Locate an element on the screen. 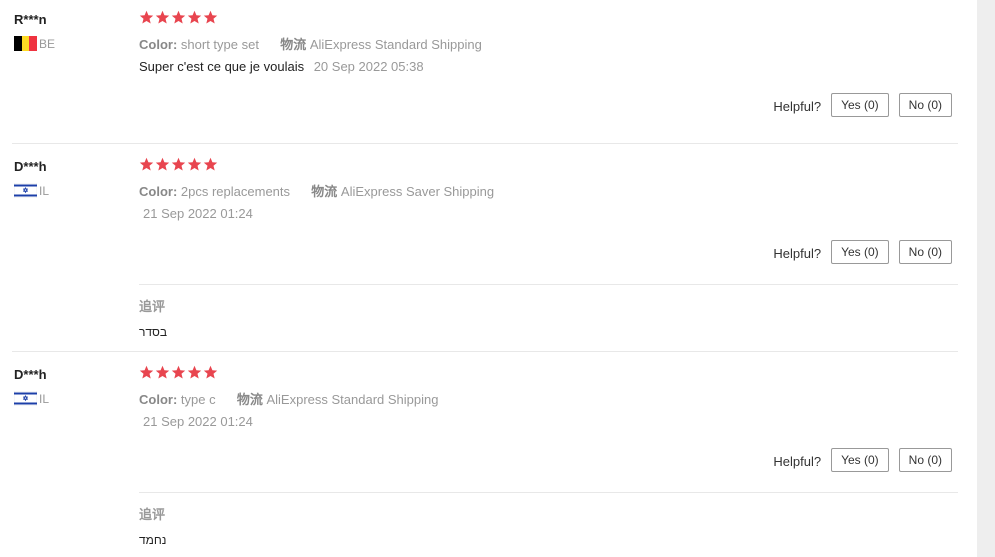 The height and width of the screenshot is (557, 995). color-value: 2pcs replacements is located at coordinates (235, 191).